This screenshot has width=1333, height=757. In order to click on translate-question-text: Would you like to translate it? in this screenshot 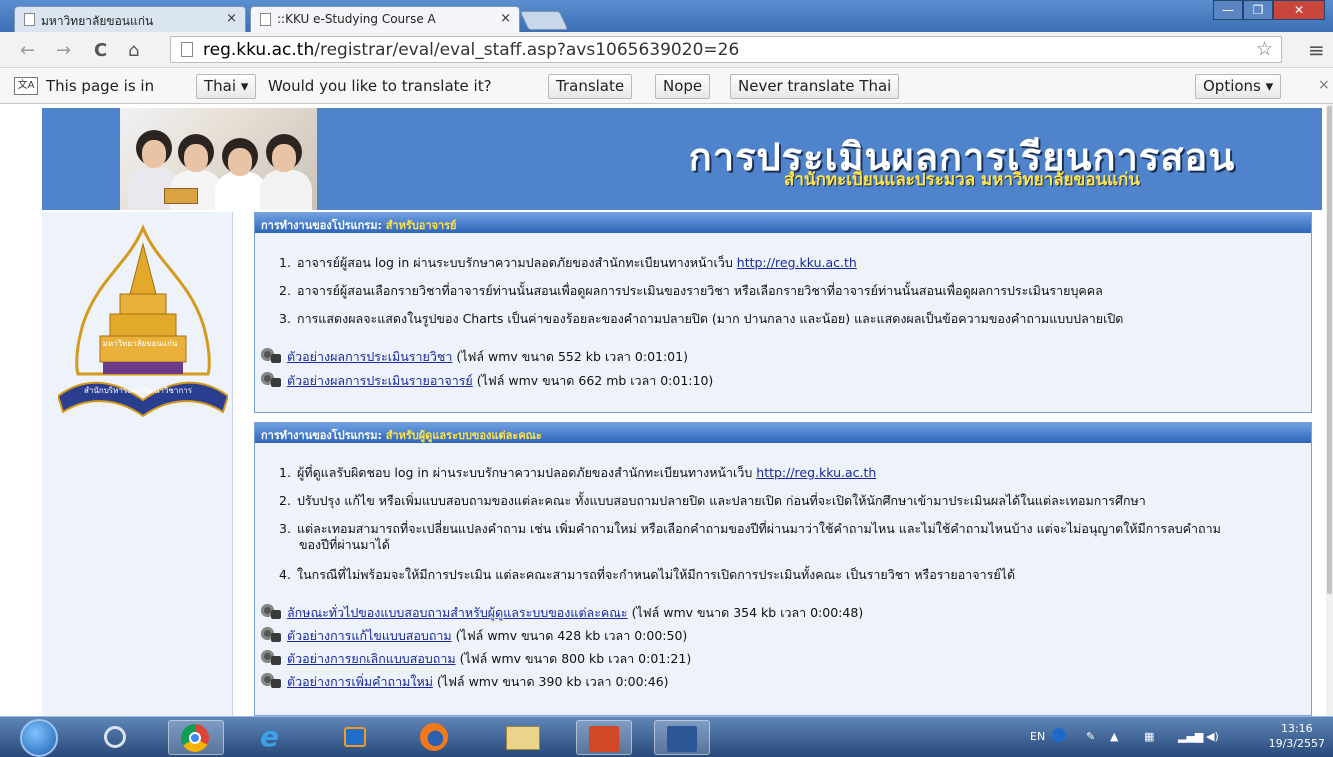, I will do `click(380, 86)`.